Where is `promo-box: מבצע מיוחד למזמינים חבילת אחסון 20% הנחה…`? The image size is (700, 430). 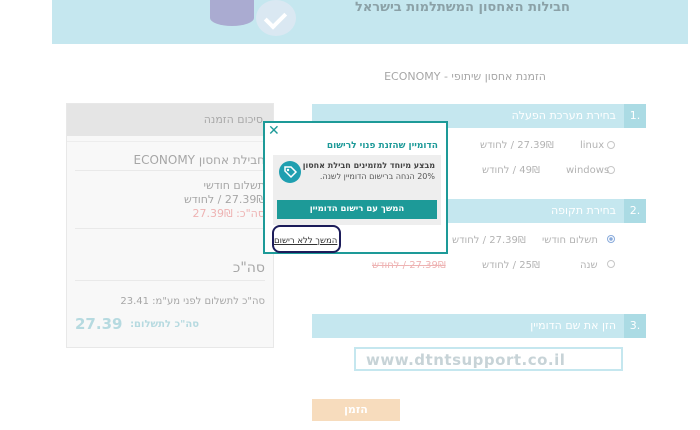
promo-box: מבצע מיוחד למזמינים חבילת אחסון 20% הנחה… is located at coordinates (357, 190).